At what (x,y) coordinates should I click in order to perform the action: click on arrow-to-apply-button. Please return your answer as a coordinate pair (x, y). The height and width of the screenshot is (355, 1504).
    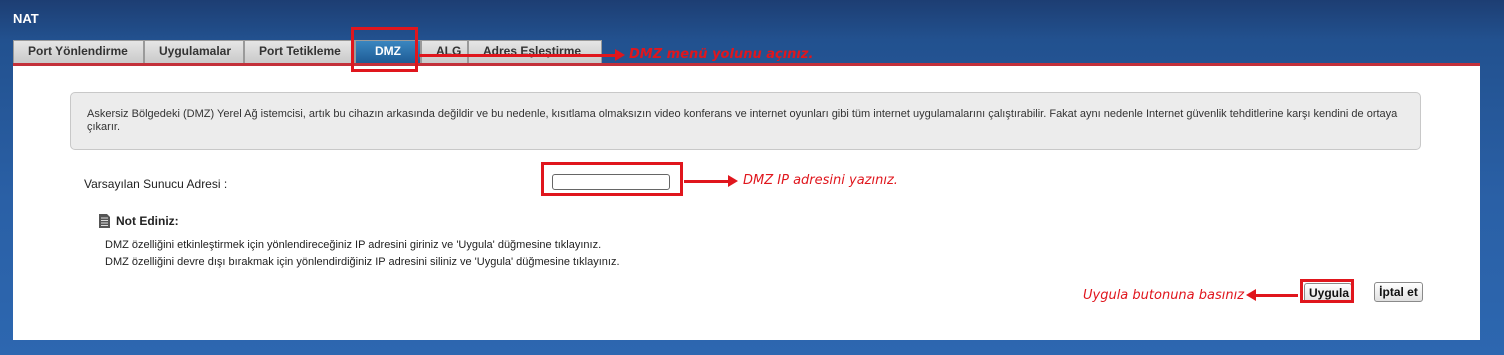
    Looking at the image, I should click on (1272, 295).